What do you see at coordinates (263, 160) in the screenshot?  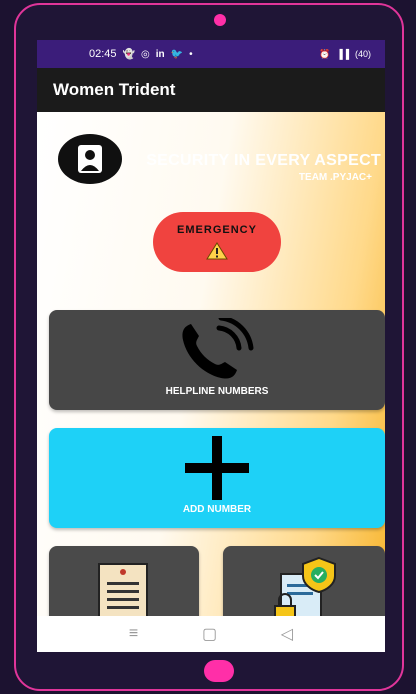 I see `tagline: SECURITY IN EVERY ASPECT` at bounding box center [263, 160].